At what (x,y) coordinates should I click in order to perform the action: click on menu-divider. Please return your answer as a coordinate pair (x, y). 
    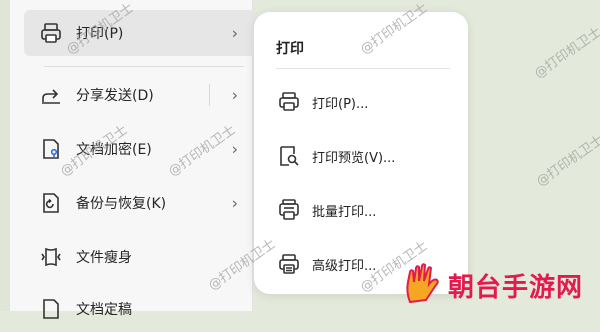
    Looking at the image, I should click on (144, 66).